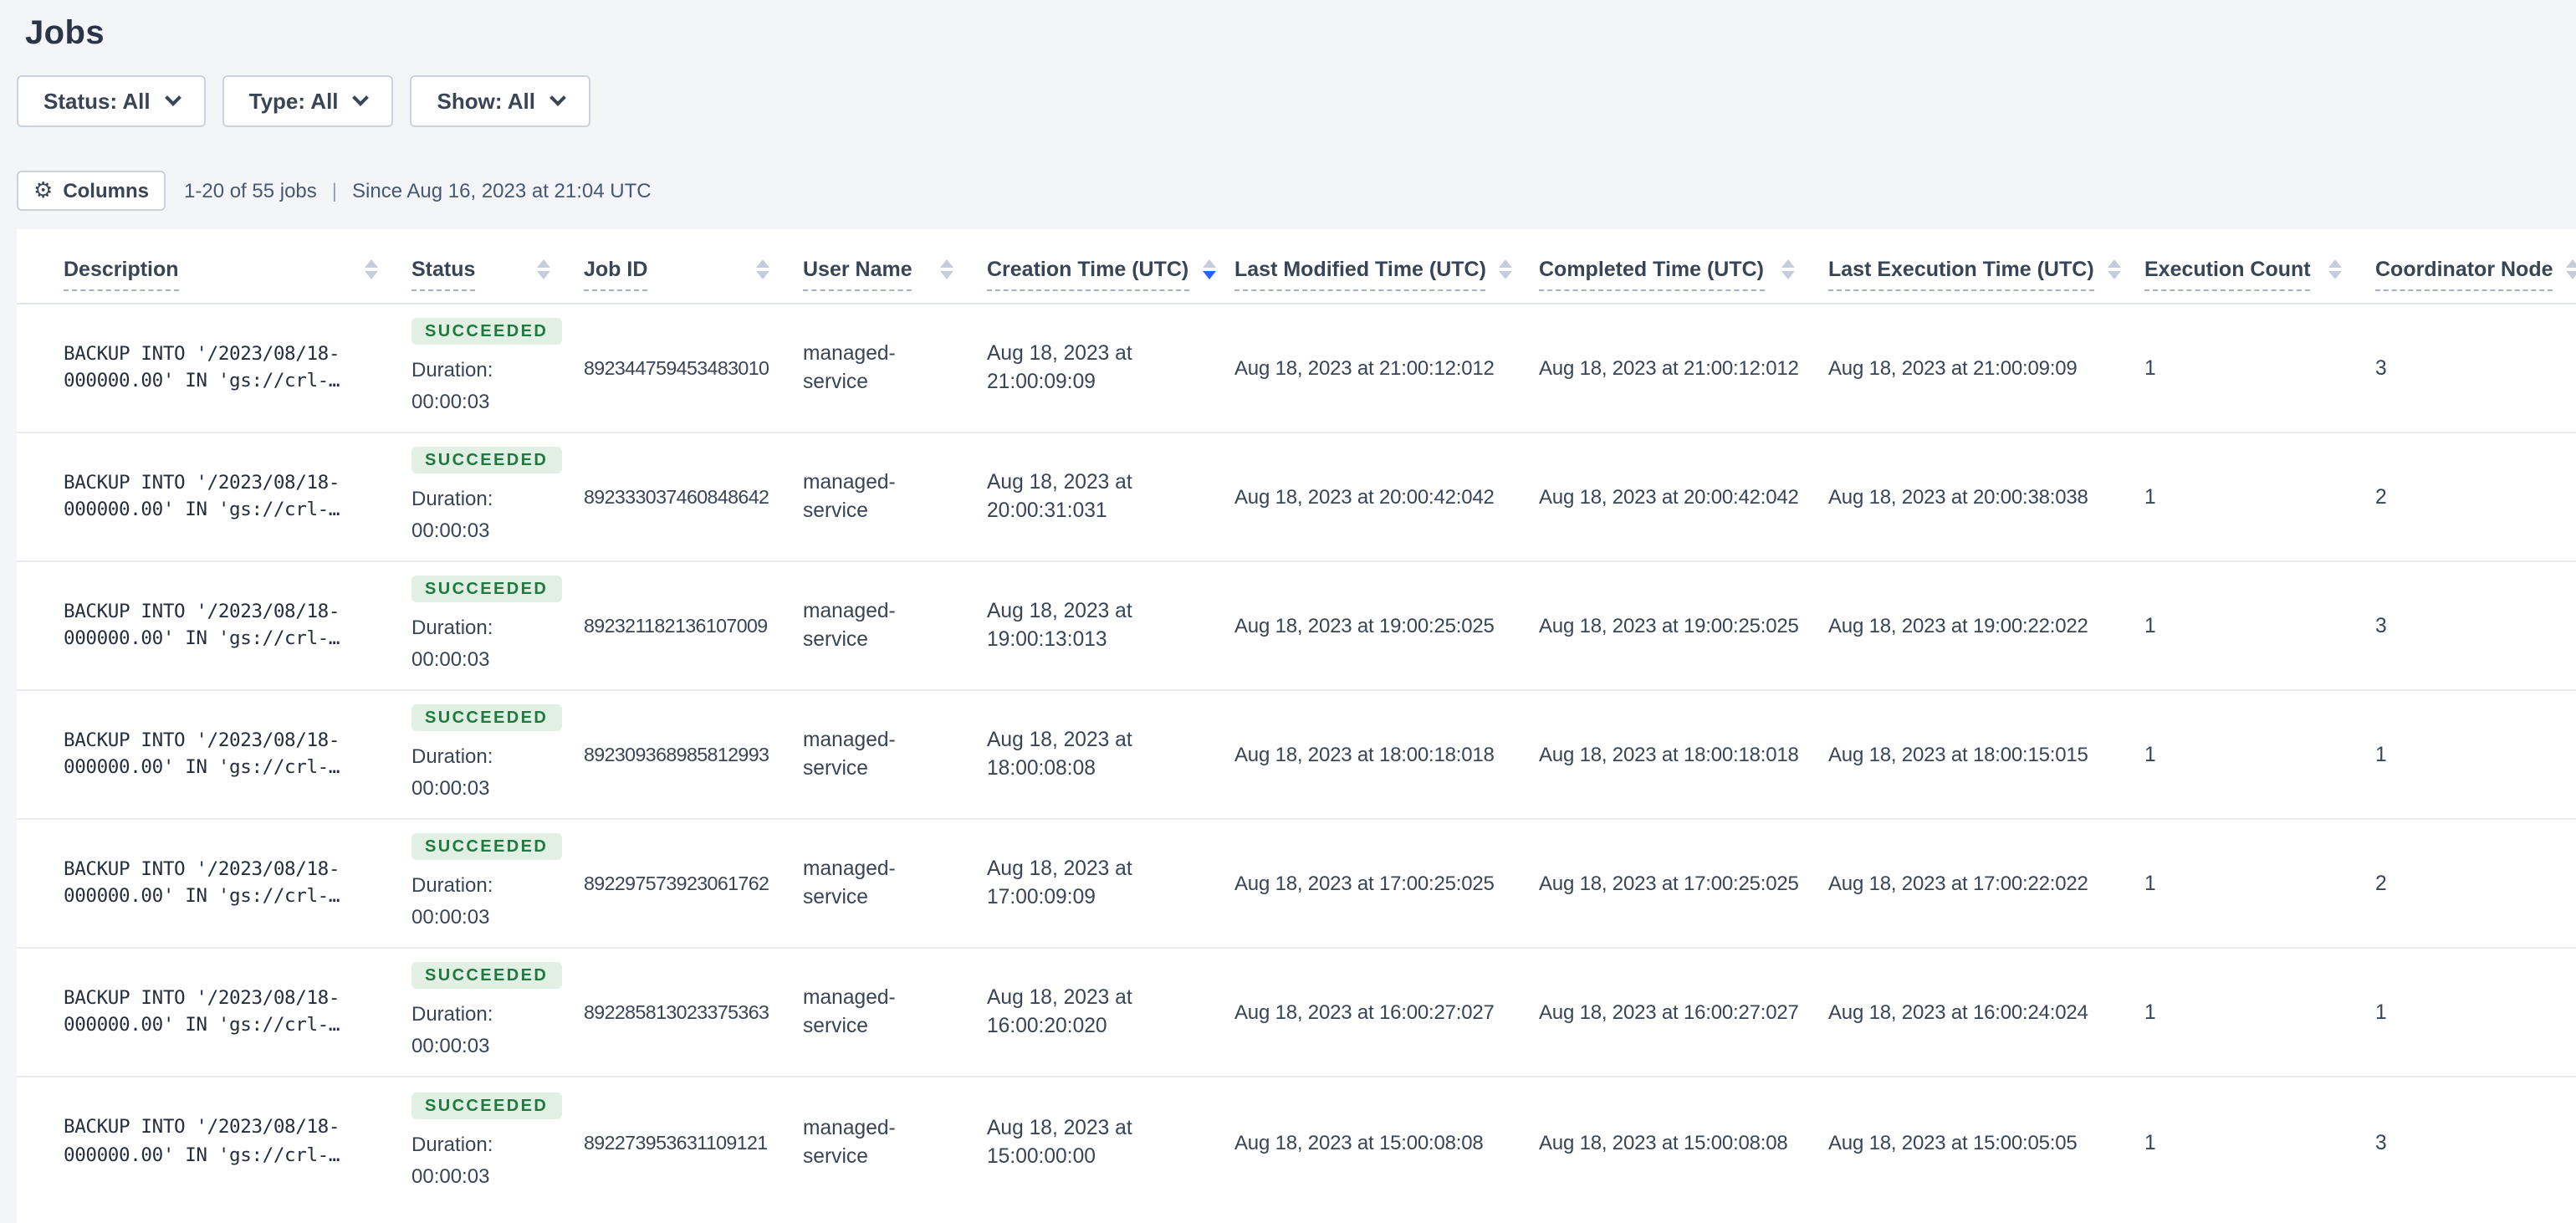 Image resolution: width=2576 pixels, height=1223 pixels. I want to click on job-id-cell: 892273953631109121, so click(693, 1141).